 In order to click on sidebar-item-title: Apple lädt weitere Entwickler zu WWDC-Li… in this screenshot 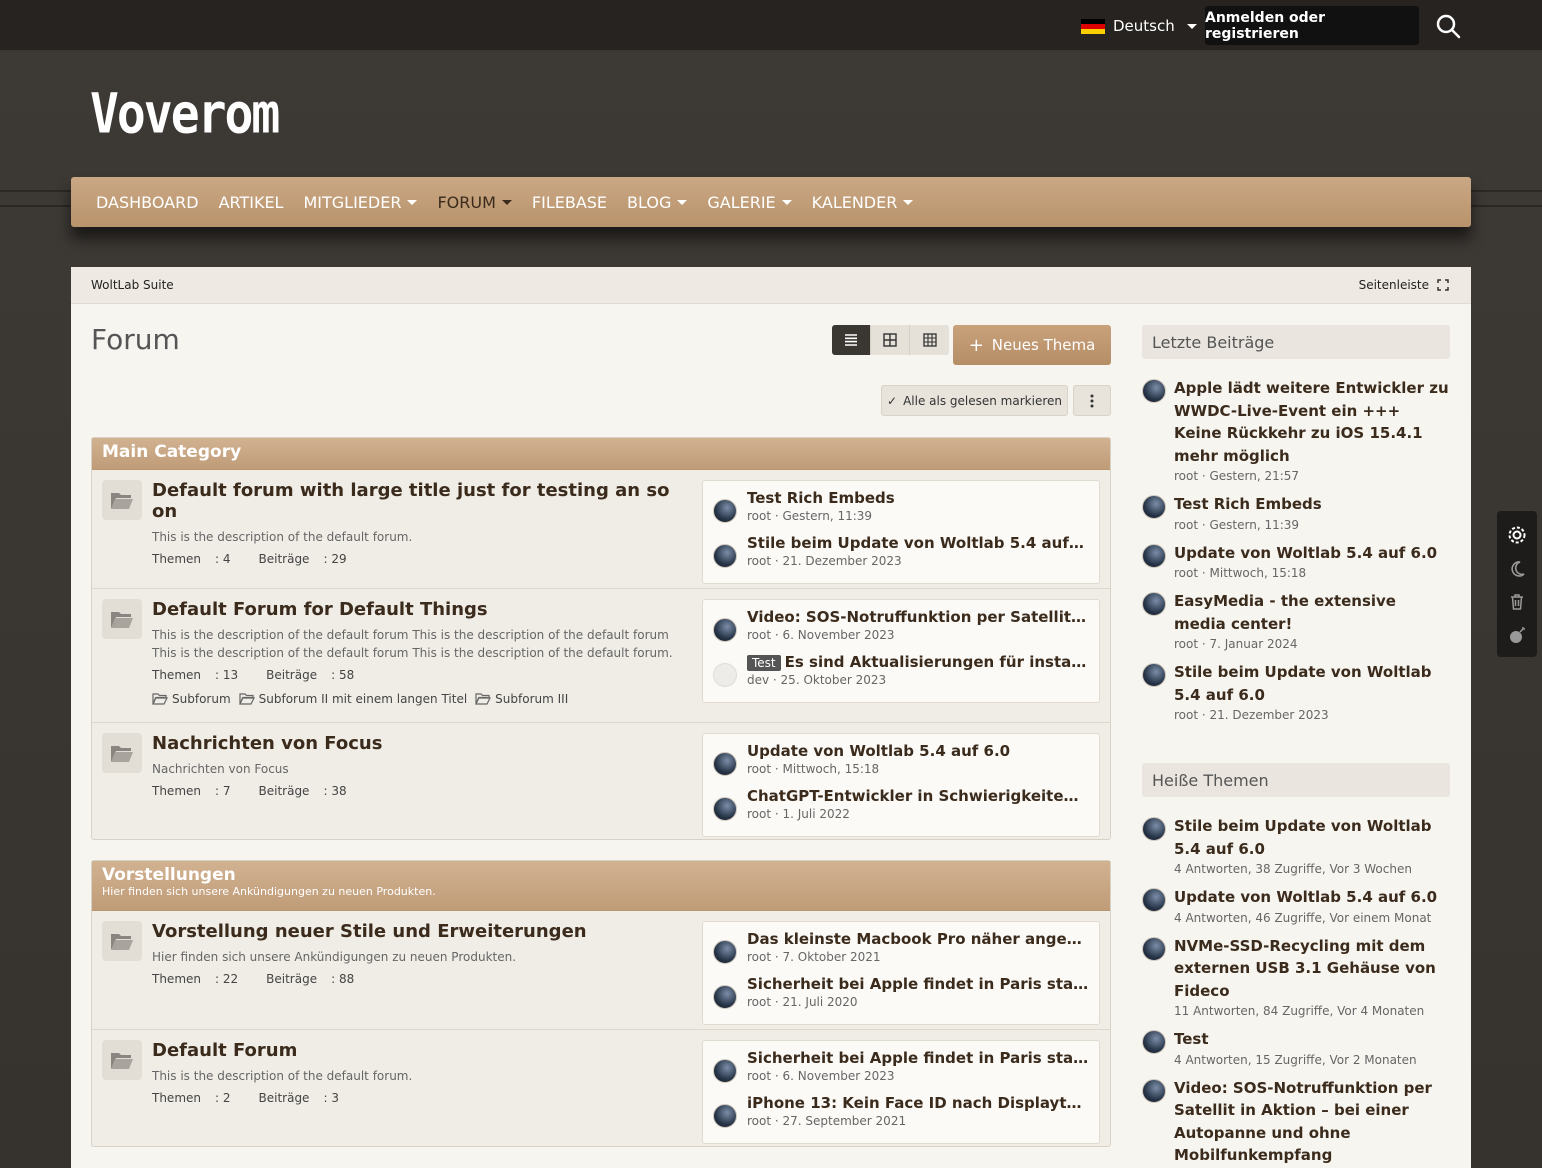, I will do `click(1312, 422)`.